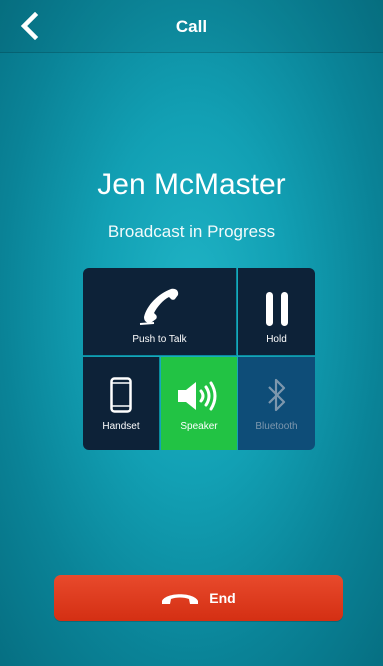  I want to click on handset-button: Handset, so click(121, 403).